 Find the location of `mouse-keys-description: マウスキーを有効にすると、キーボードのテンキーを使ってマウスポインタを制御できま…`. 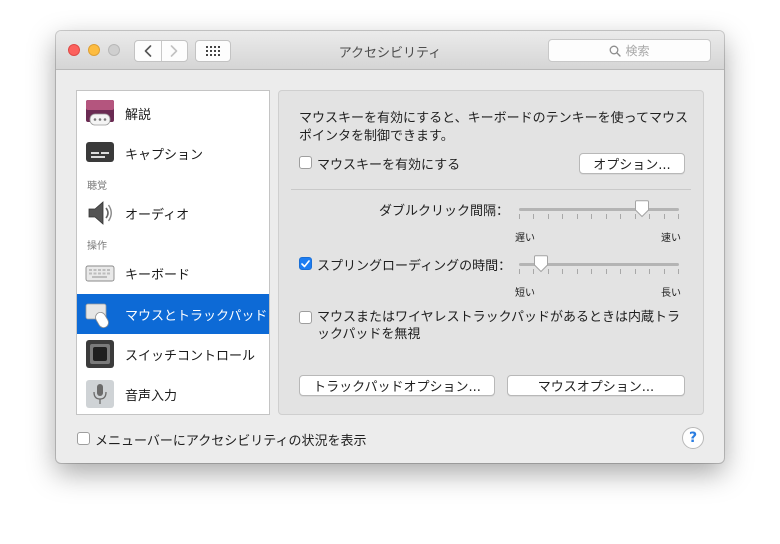

mouse-keys-description: マウスキーを有効にすると、キーボードのテンキーを使ってマウスポインタを制御できま… is located at coordinates (493, 127).